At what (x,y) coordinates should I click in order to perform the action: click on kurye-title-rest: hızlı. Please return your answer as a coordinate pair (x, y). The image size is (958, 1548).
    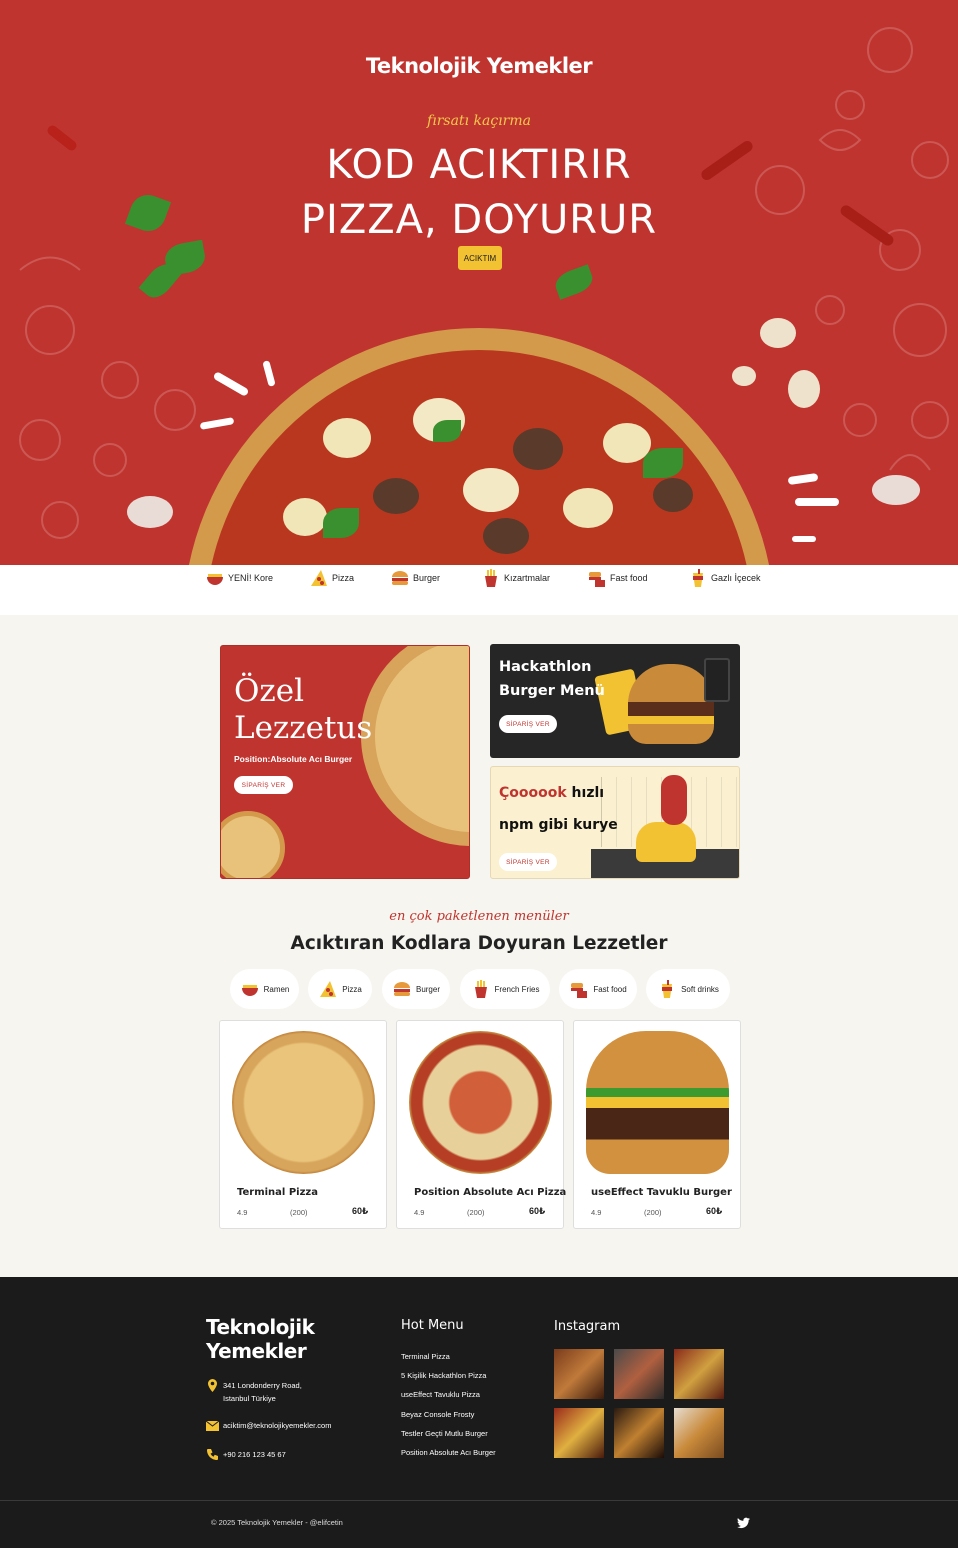
    Looking at the image, I should click on (585, 793).